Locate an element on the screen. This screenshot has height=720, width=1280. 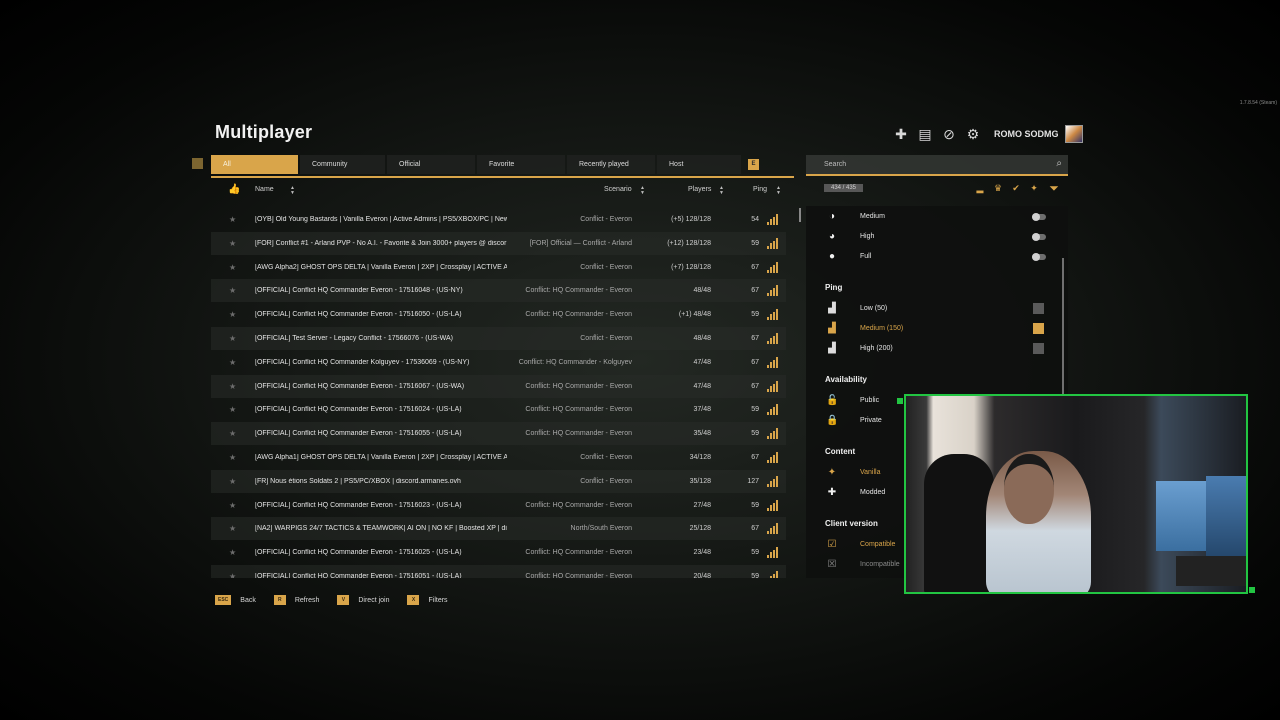
filter-label: Public is located at coordinates (870, 400).